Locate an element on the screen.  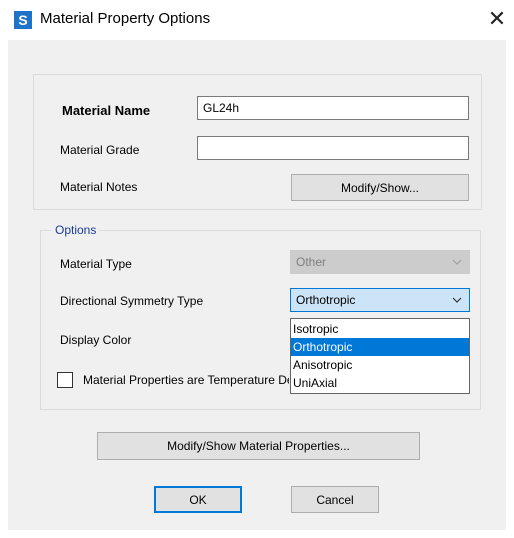
app-logo-icon: S is located at coordinates (23, 20).